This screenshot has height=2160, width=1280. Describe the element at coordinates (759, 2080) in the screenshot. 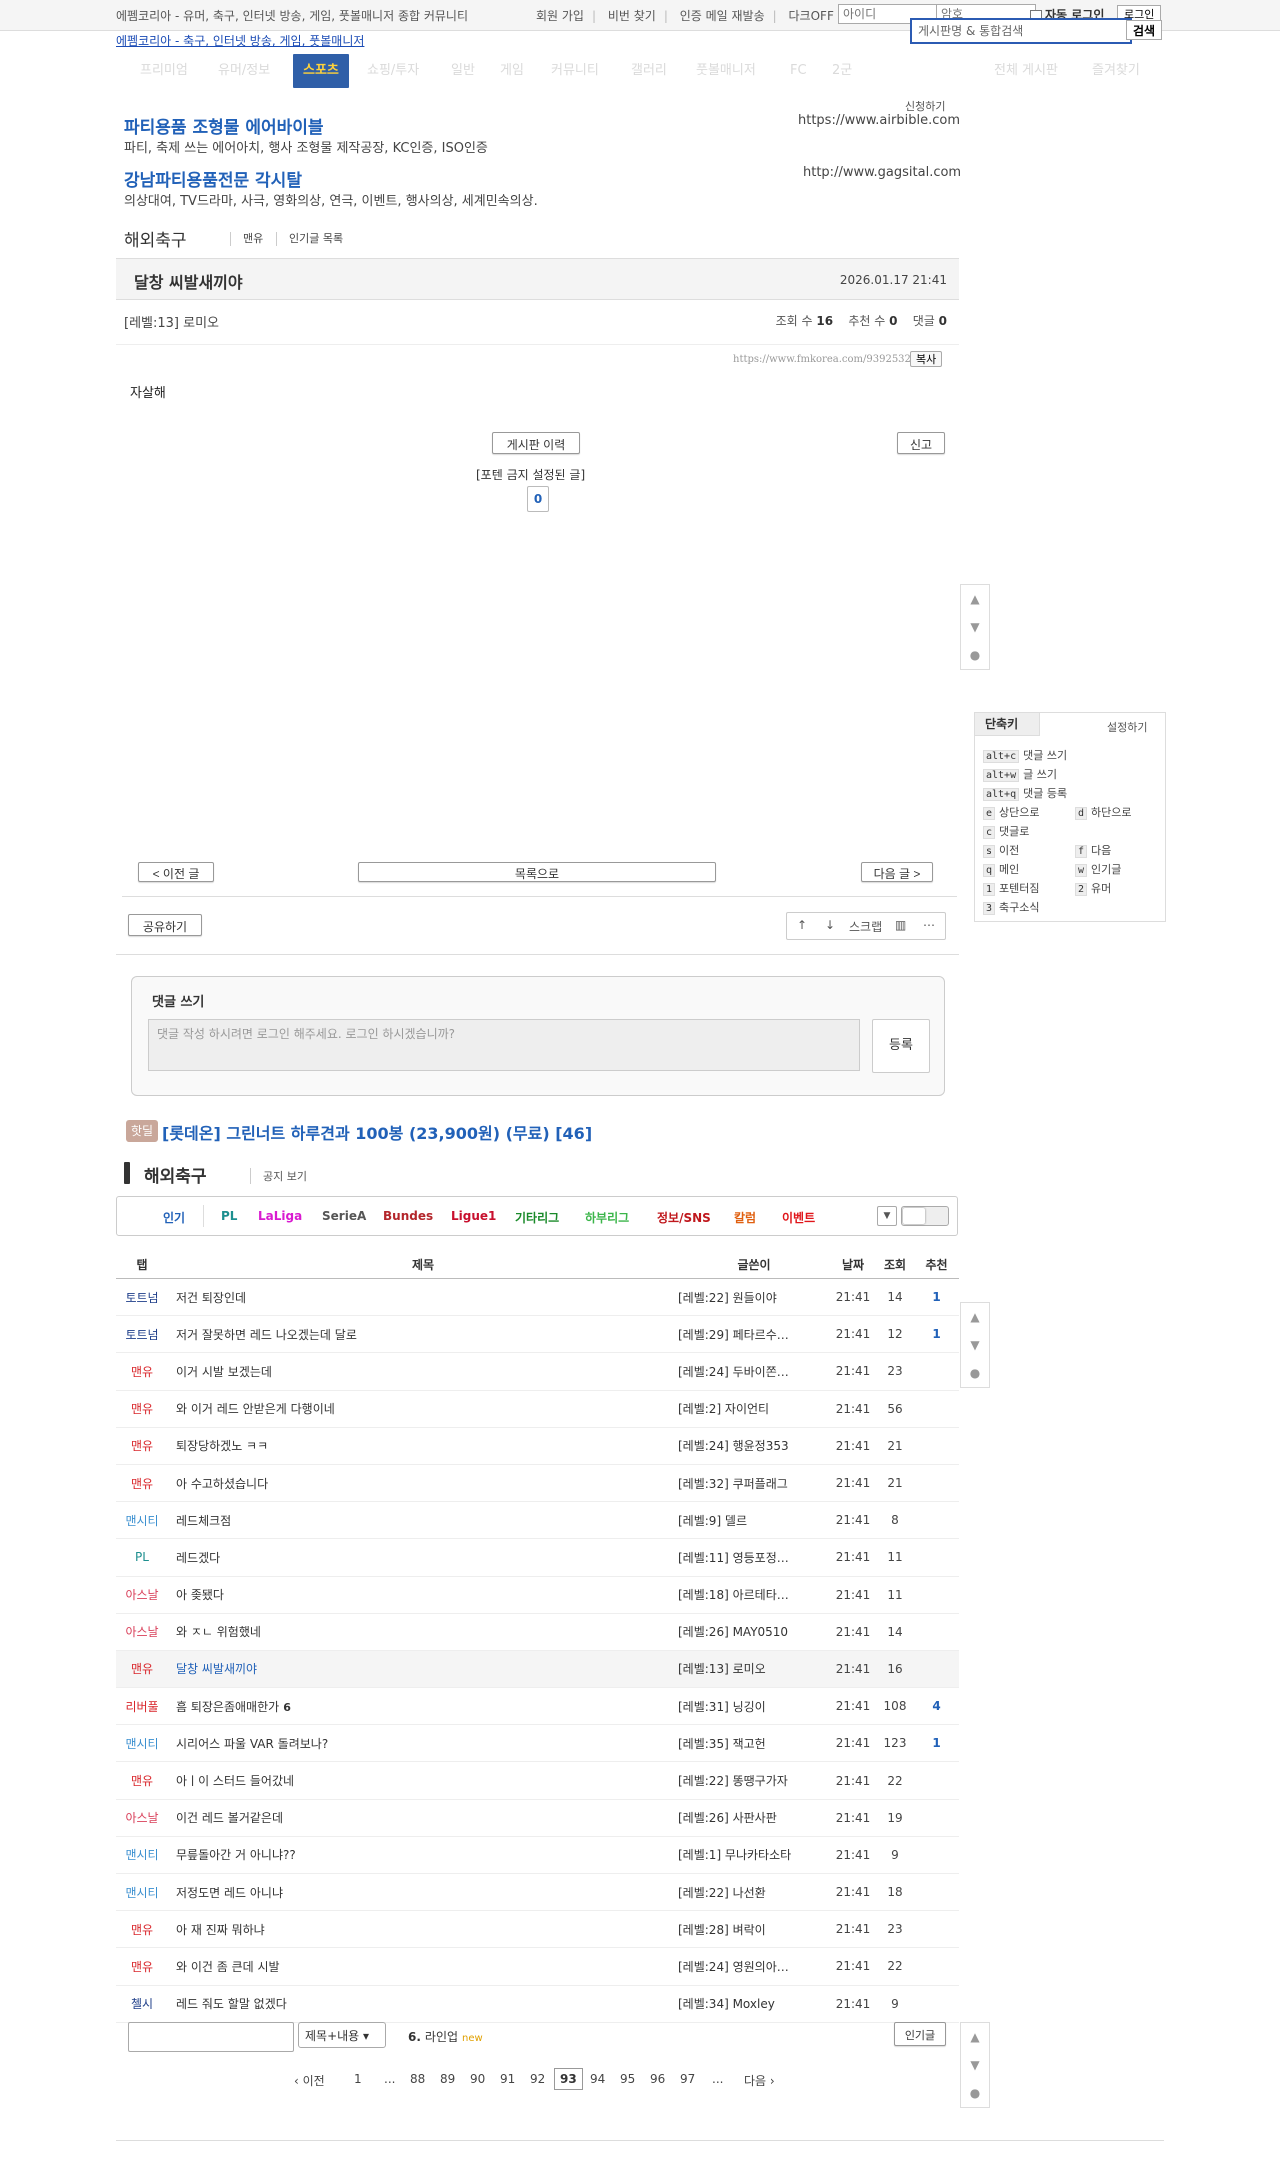

I see `page-next-link: 다음 ›` at that location.